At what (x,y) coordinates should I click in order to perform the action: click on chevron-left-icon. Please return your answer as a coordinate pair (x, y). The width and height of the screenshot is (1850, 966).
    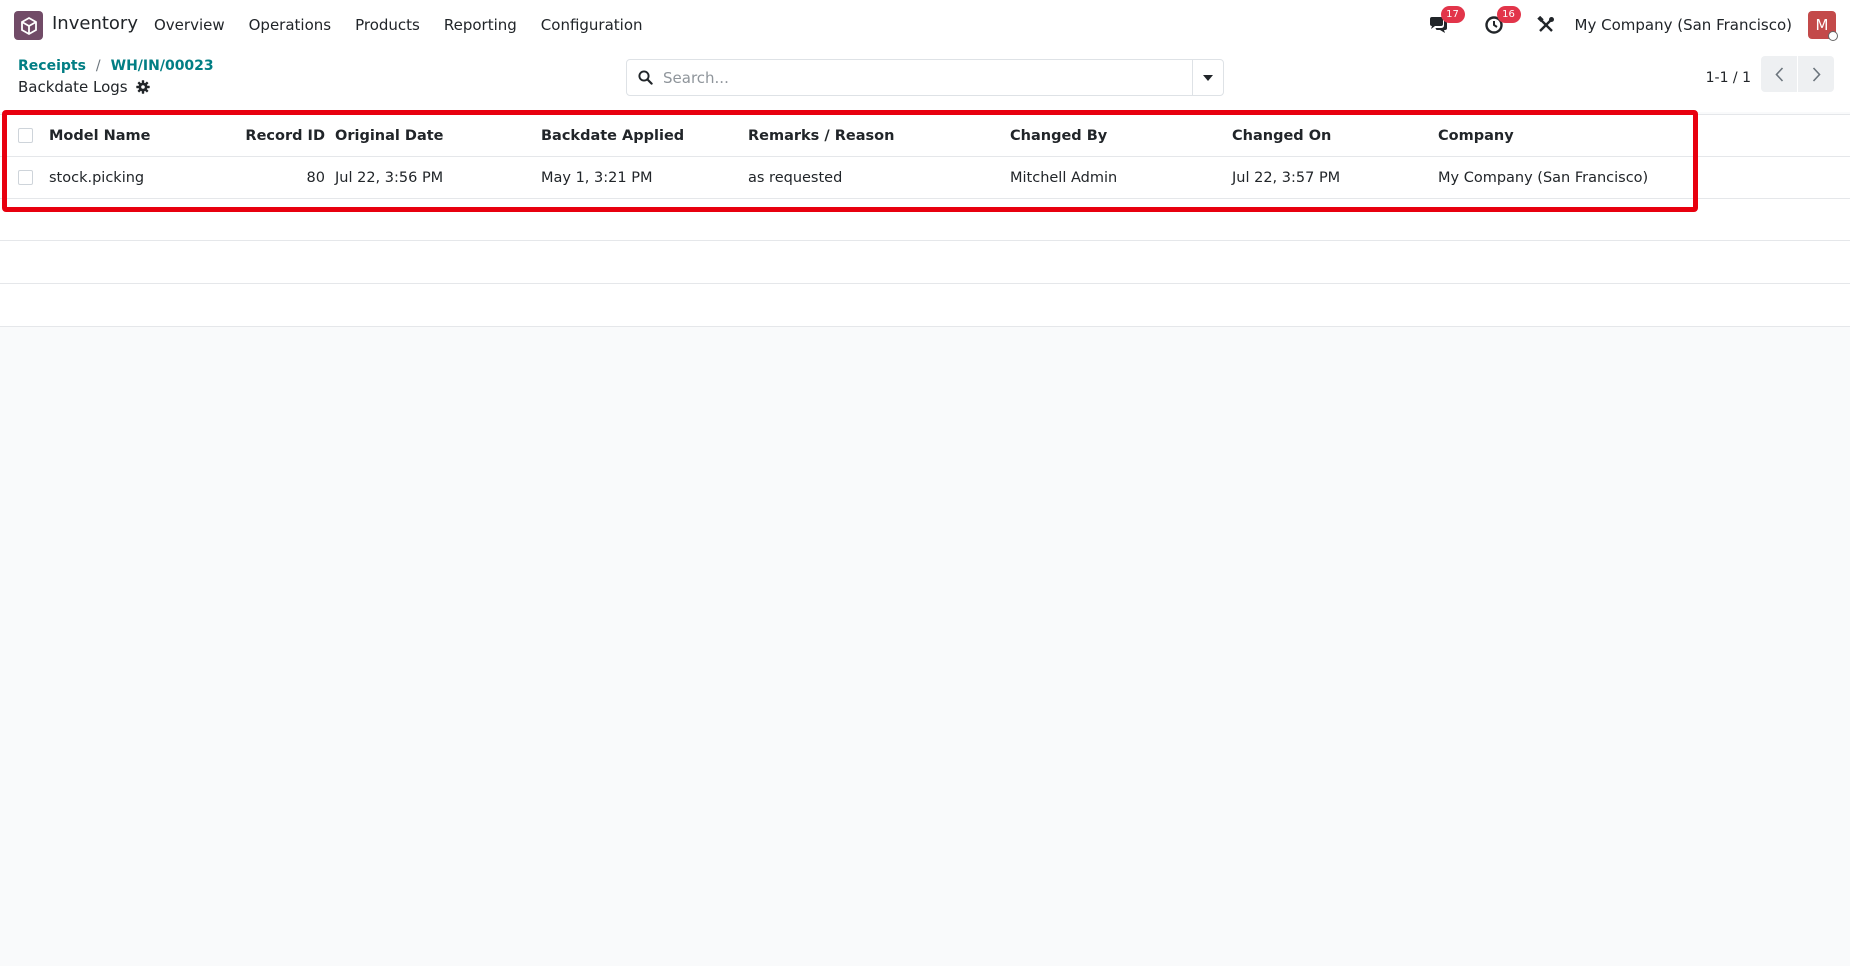
    Looking at the image, I should click on (1778, 74).